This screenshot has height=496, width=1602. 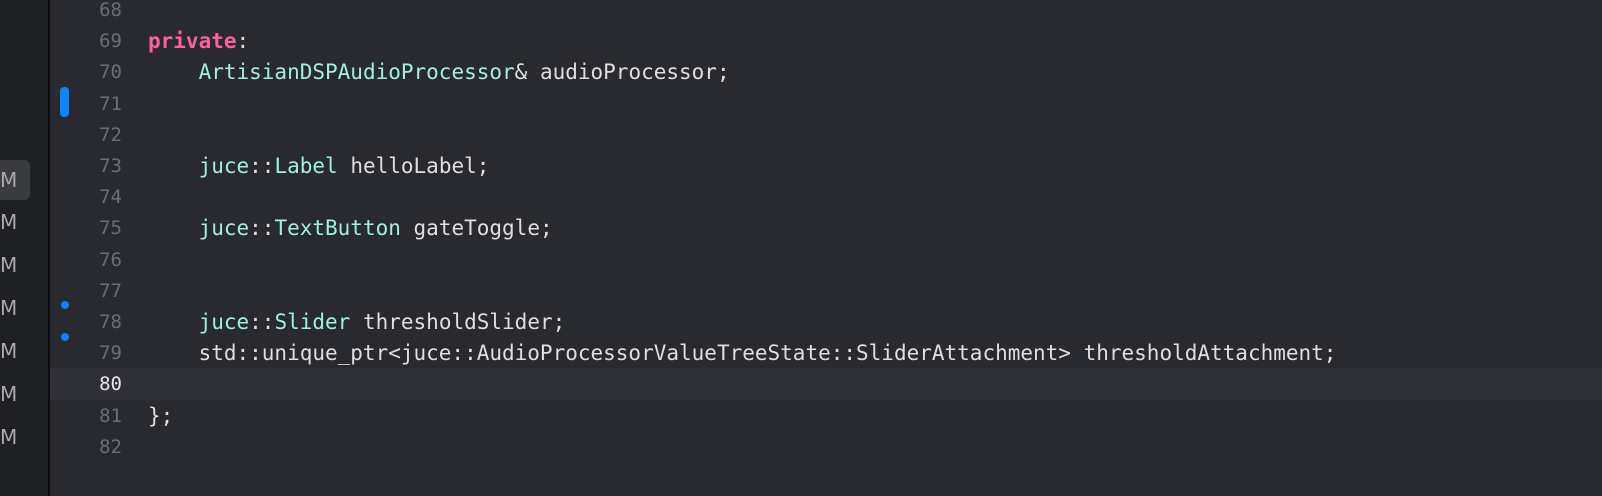 I want to click on code-line: 80, so click(x=826, y=384).